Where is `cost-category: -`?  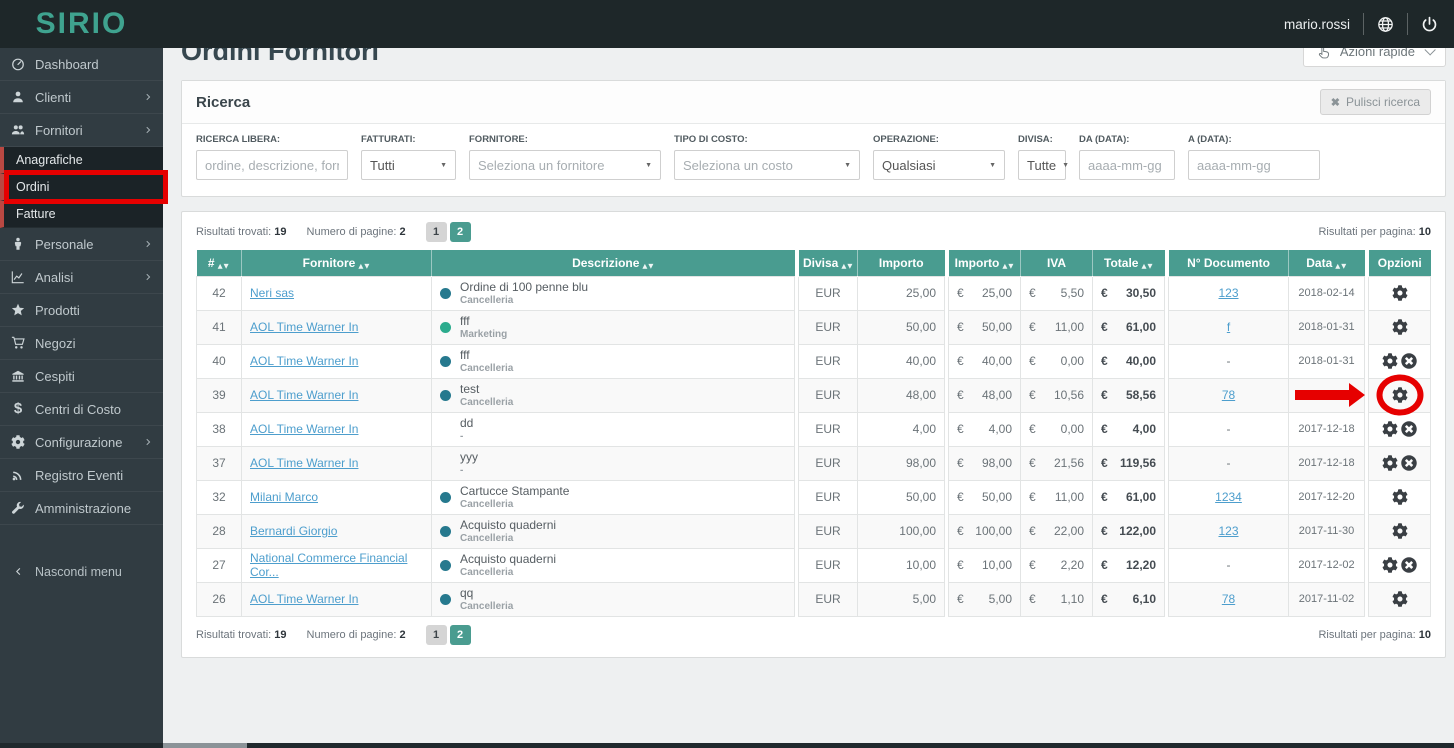
cost-category: - is located at coordinates (462, 470).